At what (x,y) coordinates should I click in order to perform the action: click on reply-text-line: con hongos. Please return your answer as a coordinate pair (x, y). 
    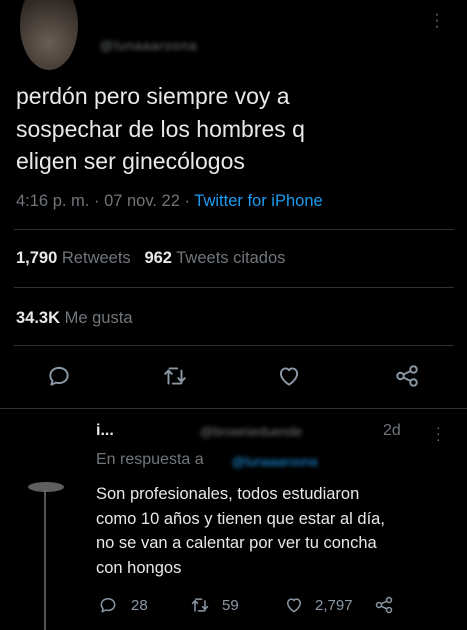
    Looking at the image, I should click on (139, 567).